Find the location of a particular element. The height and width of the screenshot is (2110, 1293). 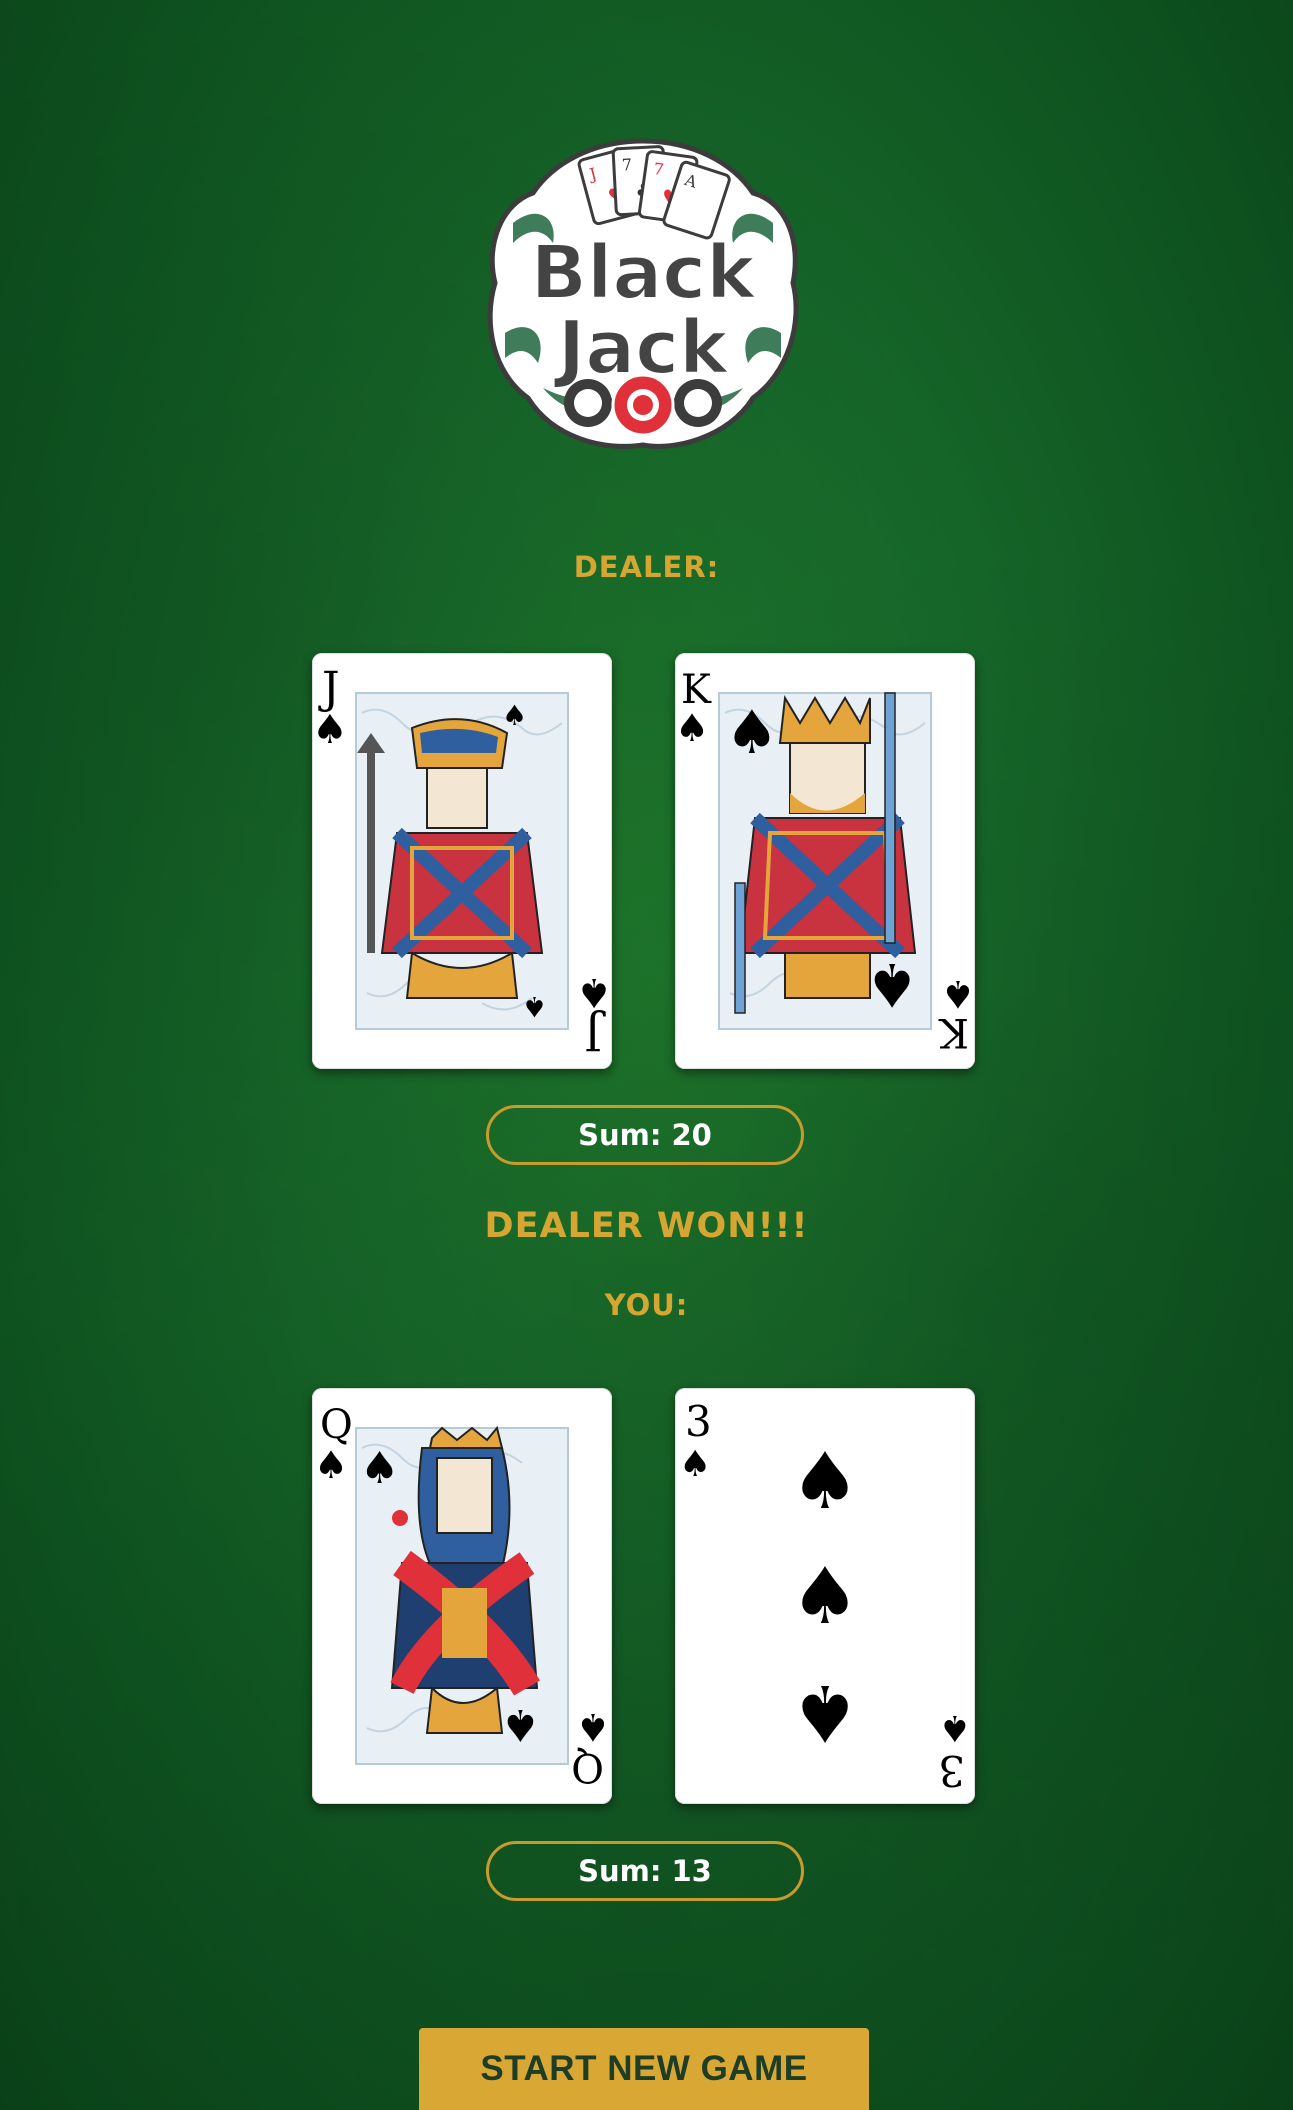

player-card-queen-of-spades: Q ♠ ♠ ♠ Q ♠ is located at coordinates (462, 1596).